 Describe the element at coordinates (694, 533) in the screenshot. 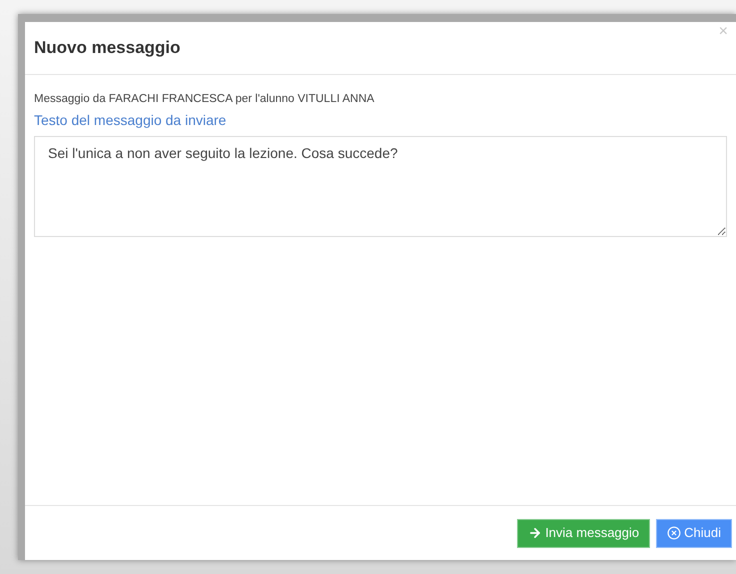

I see `close-dialog-button: Chiudi` at that location.